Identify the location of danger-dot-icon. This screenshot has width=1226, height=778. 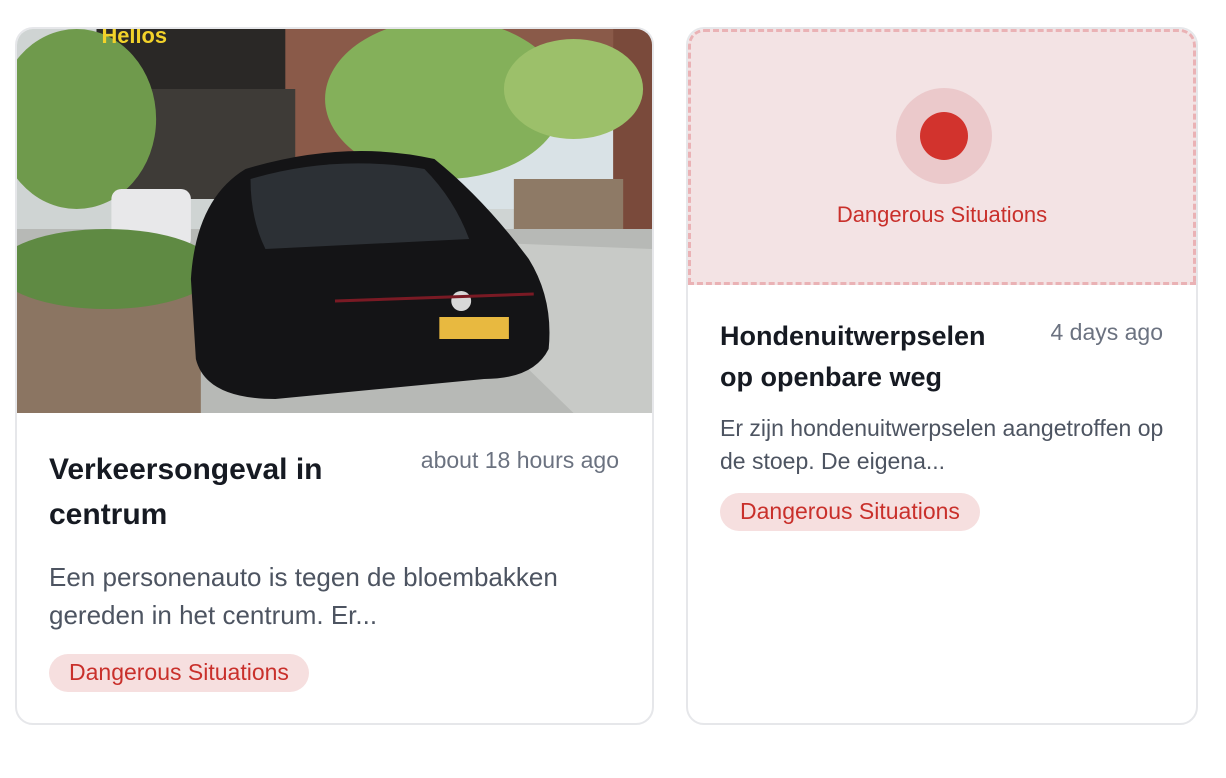
(944, 136).